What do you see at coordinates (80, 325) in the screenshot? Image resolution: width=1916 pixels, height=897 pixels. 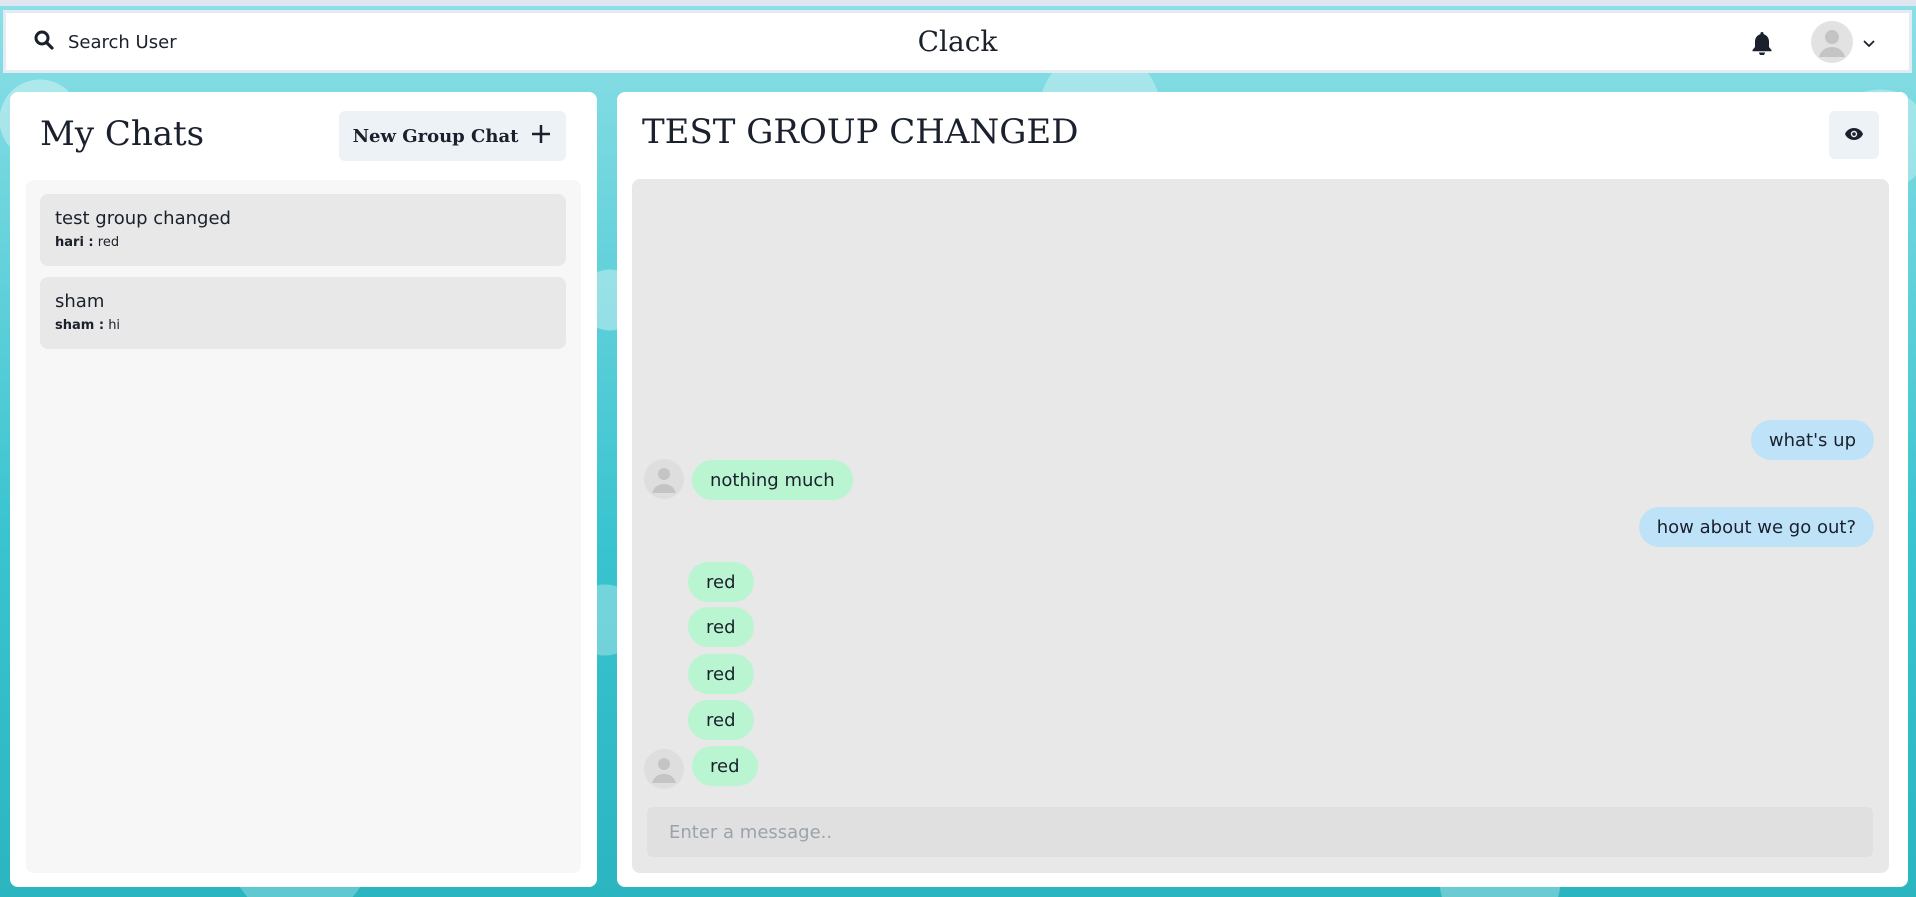 I see `chat-latest-sender: sham :` at bounding box center [80, 325].